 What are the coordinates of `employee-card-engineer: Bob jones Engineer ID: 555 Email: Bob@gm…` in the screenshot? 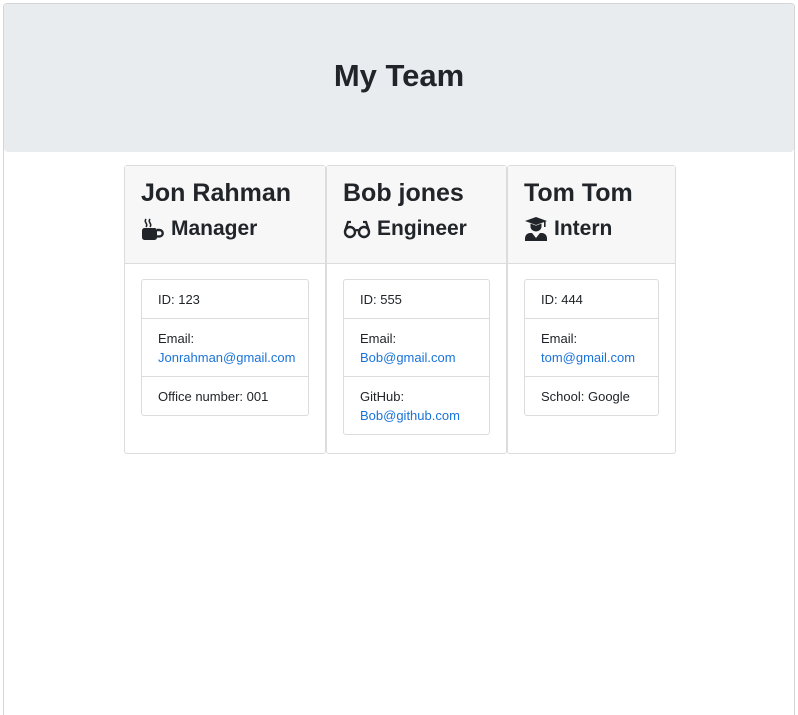 It's located at (416, 309).